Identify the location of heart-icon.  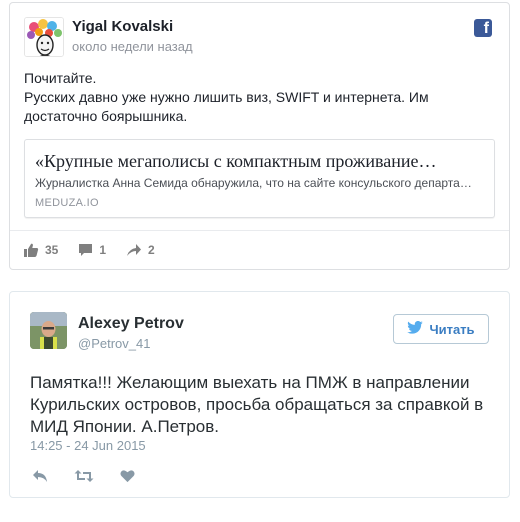
(127, 476).